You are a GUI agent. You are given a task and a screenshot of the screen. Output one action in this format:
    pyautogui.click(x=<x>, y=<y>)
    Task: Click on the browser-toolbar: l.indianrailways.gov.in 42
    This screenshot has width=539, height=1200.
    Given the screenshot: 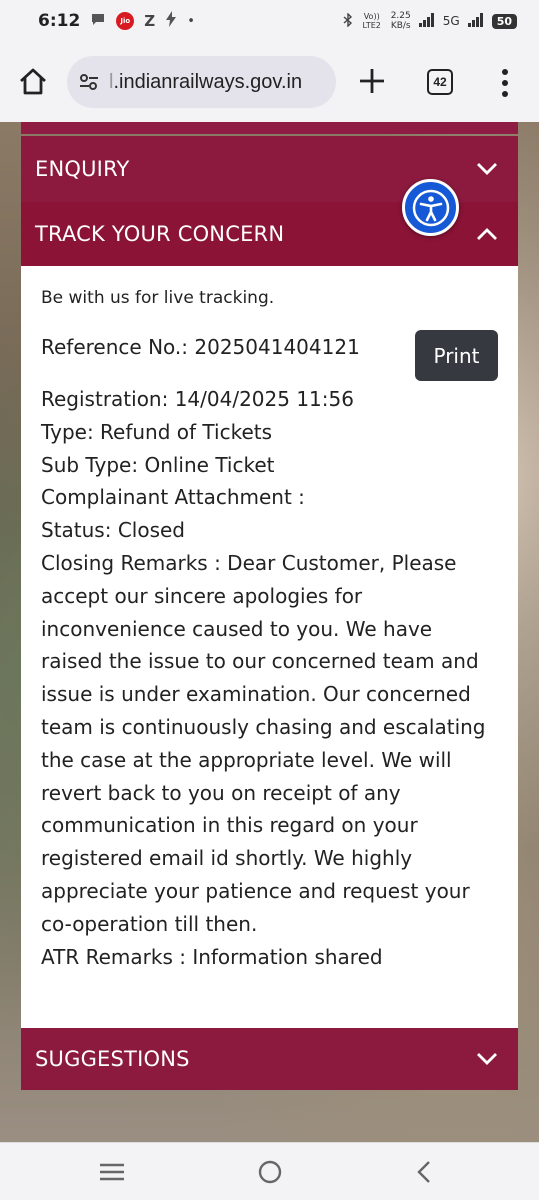 What is the action you would take?
    pyautogui.click(x=269, y=82)
    